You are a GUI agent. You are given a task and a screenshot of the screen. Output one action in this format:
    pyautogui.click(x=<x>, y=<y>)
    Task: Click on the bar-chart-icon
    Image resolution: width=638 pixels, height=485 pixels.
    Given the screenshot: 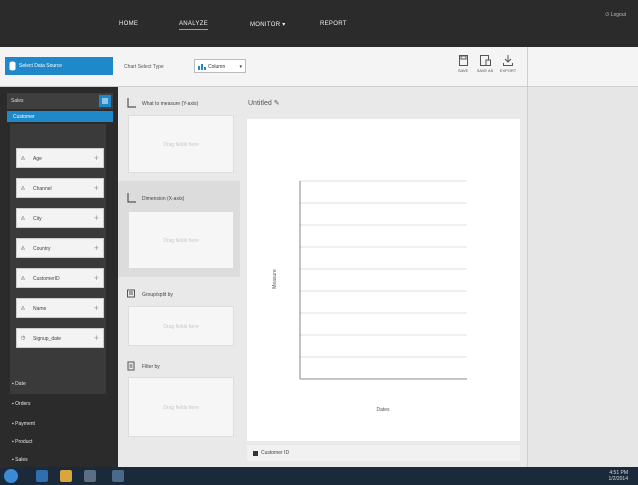 What is the action you would take?
    pyautogui.click(x=202, y=67)
    